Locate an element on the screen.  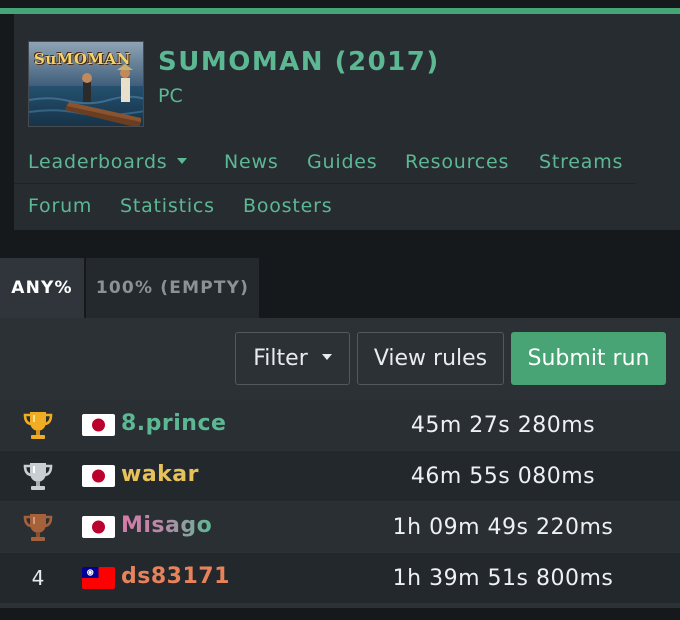
nav-resources: Resources is located at coordinates (457, 162).